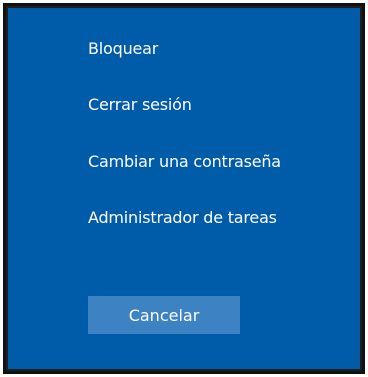 This screenshot has width=368, height=377. I want to click on lock-option: Bloquear, so click(123, 49).